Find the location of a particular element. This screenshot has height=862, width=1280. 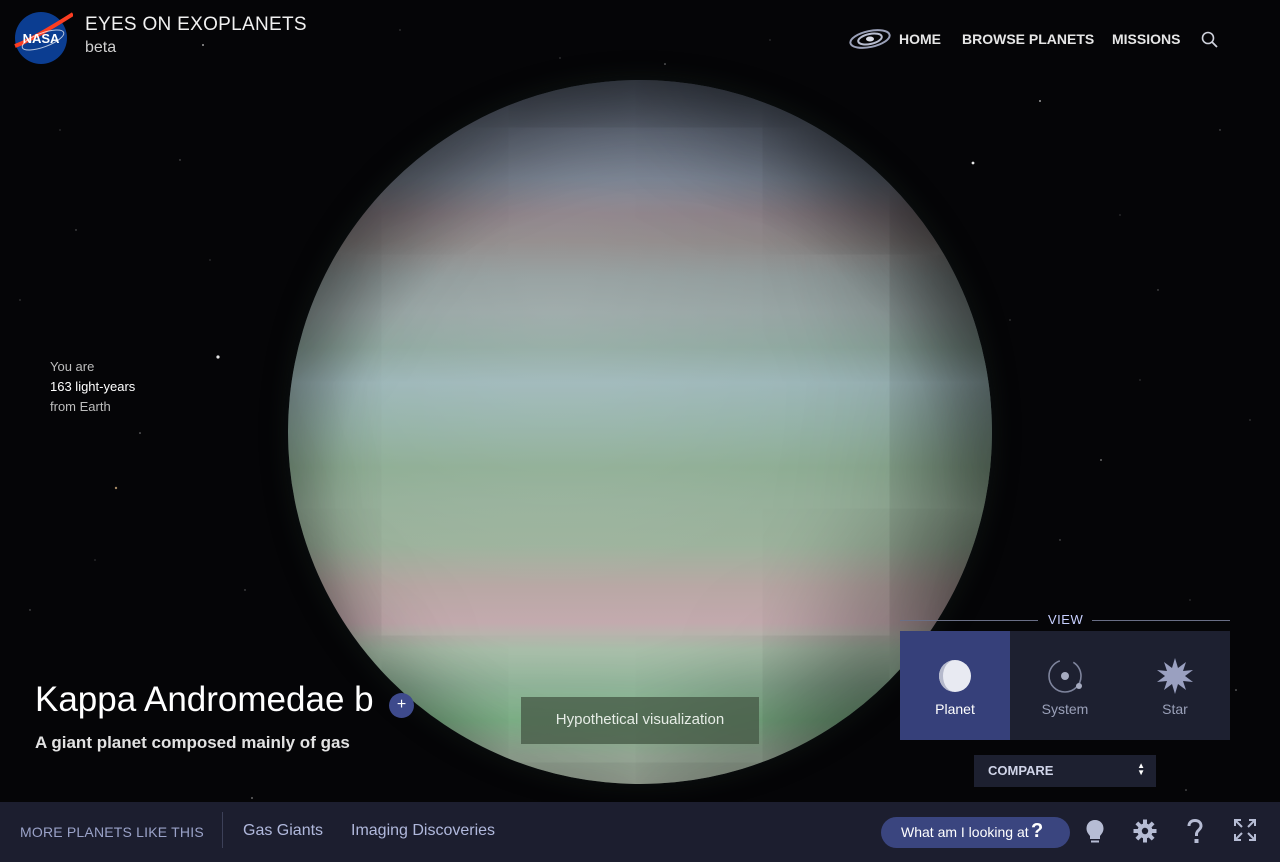

help-icon is located at coordinates (1195, 832).